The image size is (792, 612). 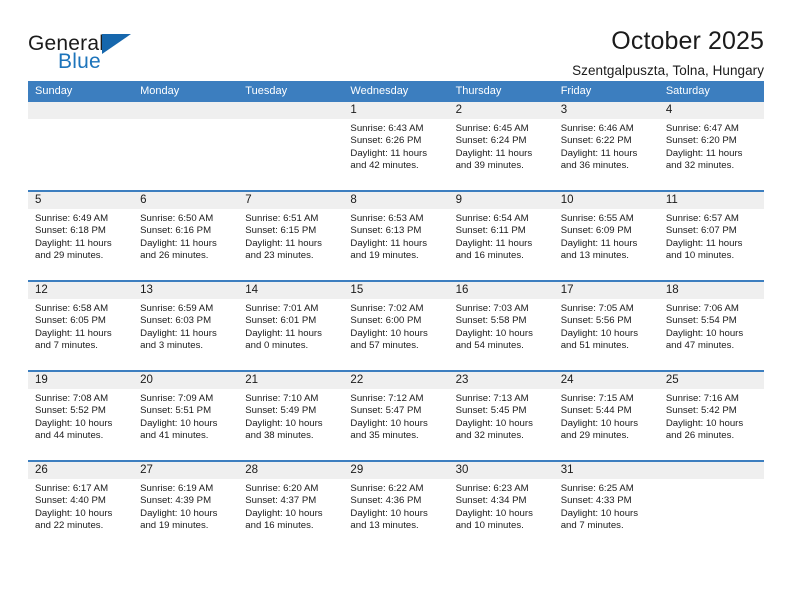 What do you see at coordinates (701, 141) in the screenshot?
I see `sunset-text: Sunset: 6:20 PM` at bounding box center [701, 141].